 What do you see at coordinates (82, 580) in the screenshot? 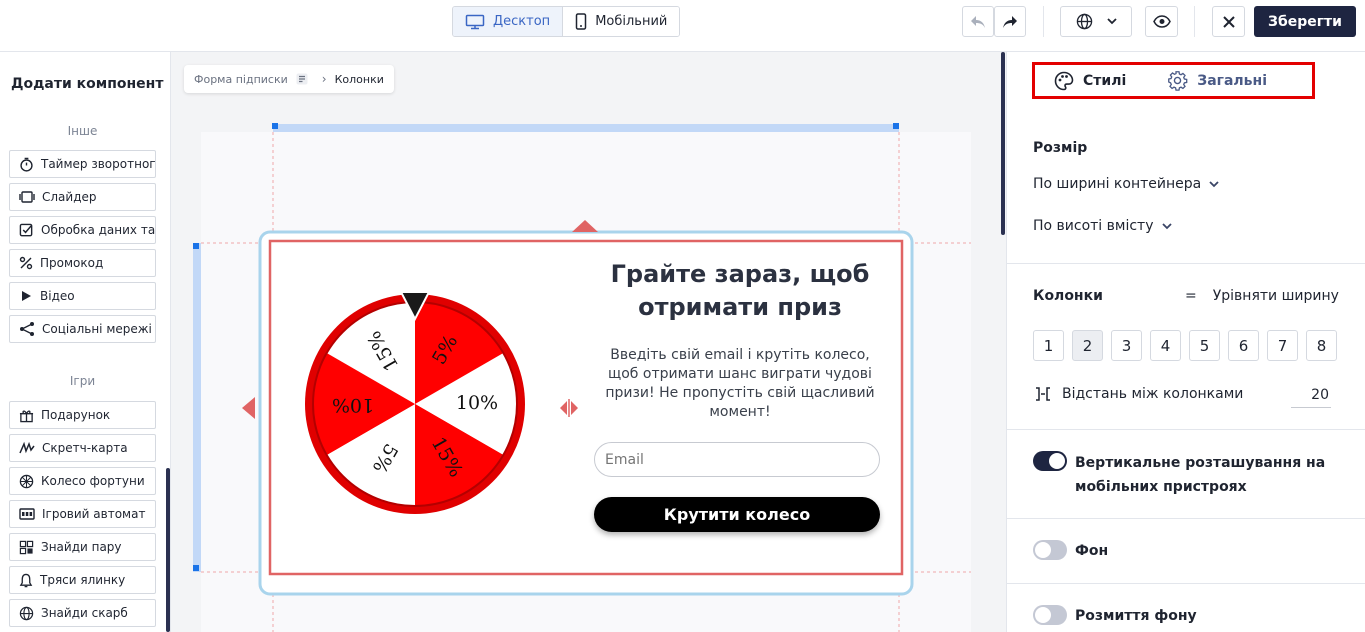
I see `component-item-shake-tree: Тряси ялинку` at bounding box center [82, 580].